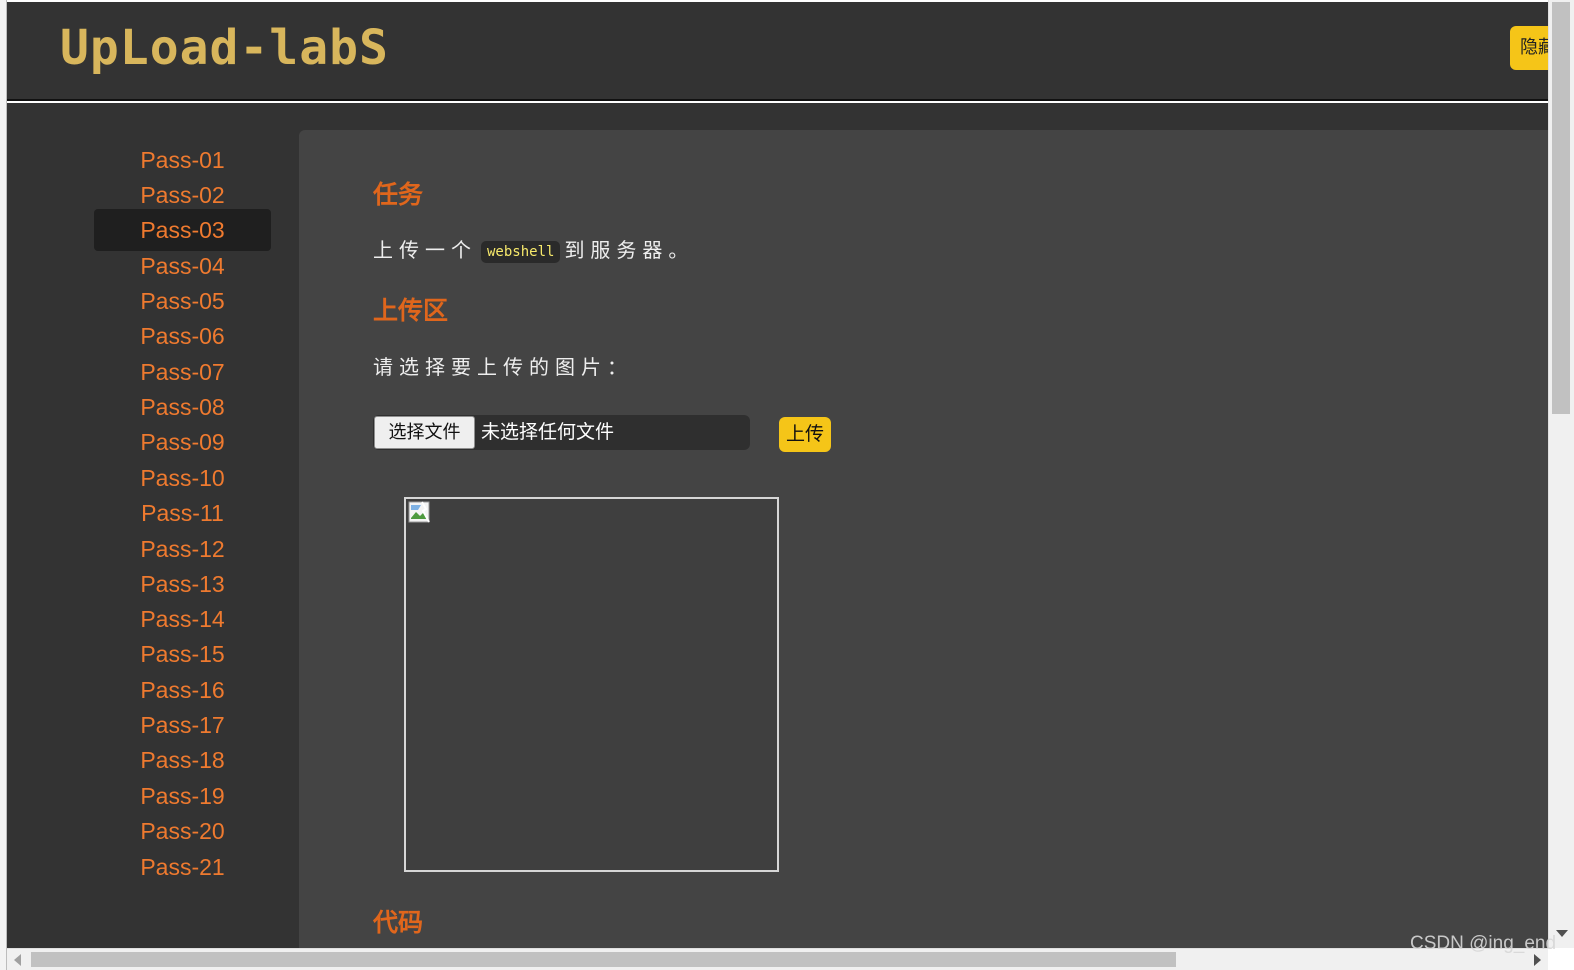  Describe the element at coordinates (1561, 208) in the screenshot. I see `vertical-scrollbar-thumb` at that location.